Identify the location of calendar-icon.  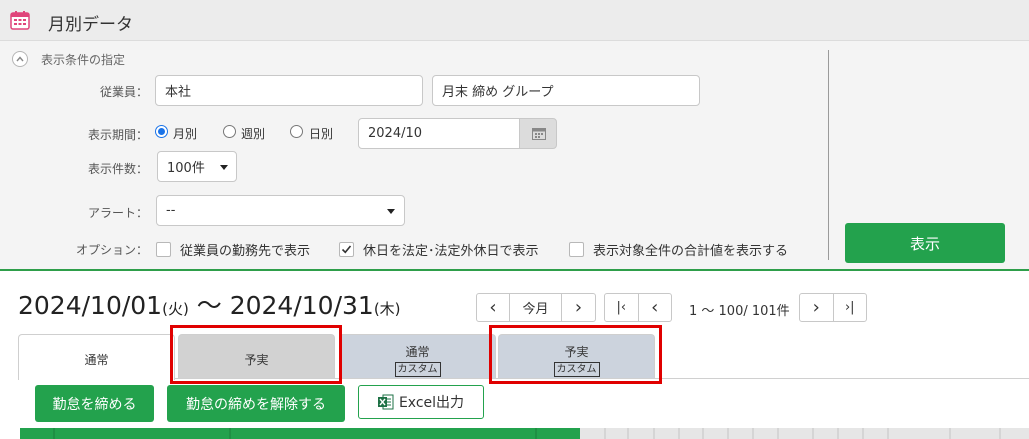
(20, 20).